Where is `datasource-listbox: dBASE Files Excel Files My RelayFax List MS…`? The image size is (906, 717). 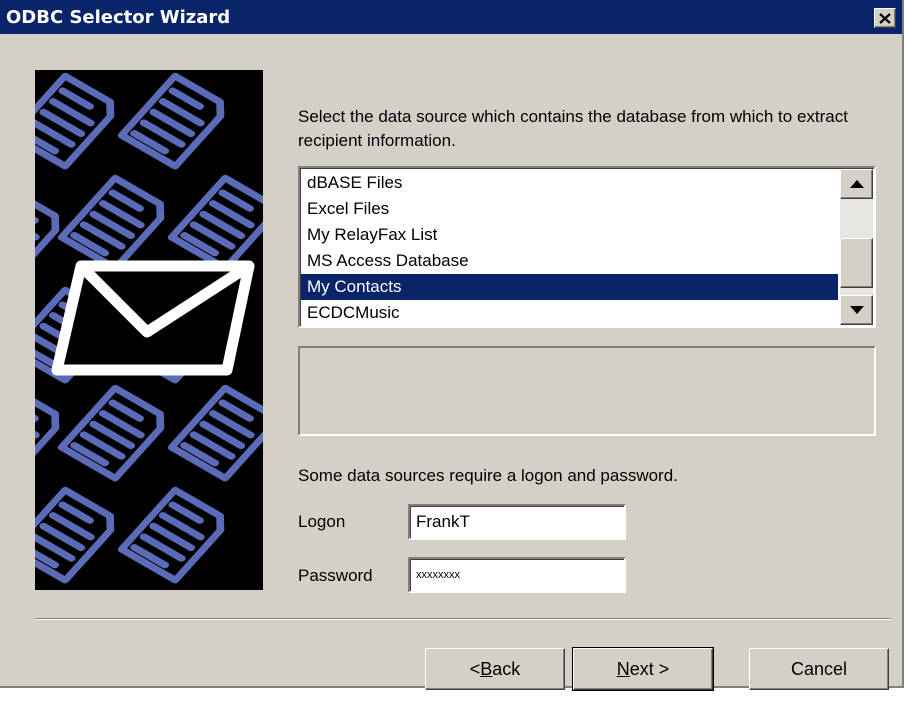
datasource-listbox: dBASE Files Excel Files My RelayFax List MS… is located at coordinates (587, 247).